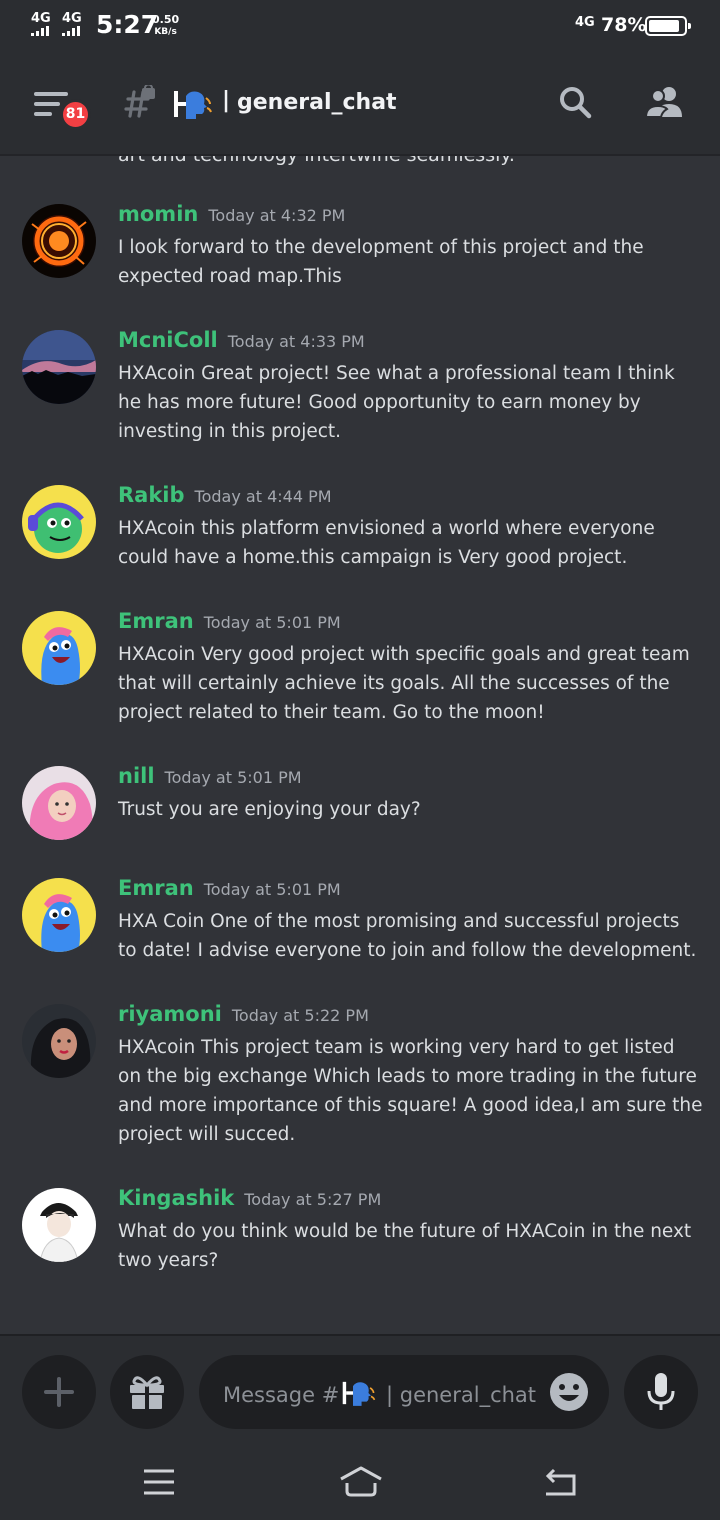  What do you see at coordinates (468, 1395) in the screenshot?
I see `placeholder-channel: general_chat` at bounding box center [468, 1395].